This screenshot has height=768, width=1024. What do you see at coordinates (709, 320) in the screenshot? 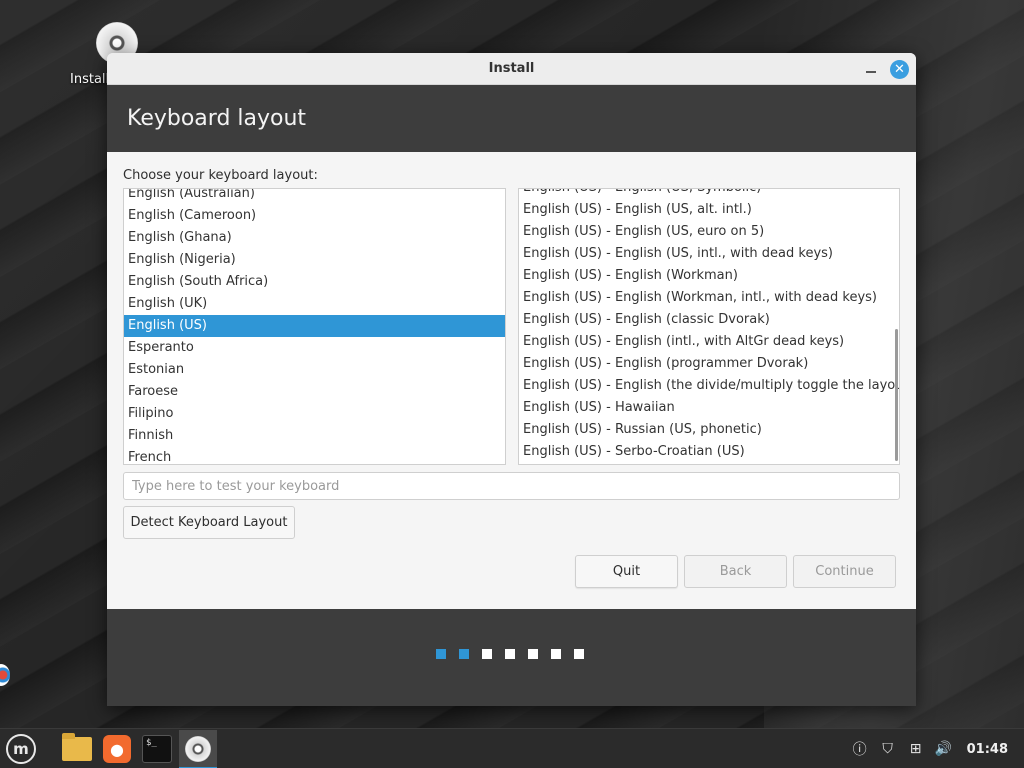
I see `variant-list-item: English (US) - English (classic Dvorak)` at bounding box center [709, 320].